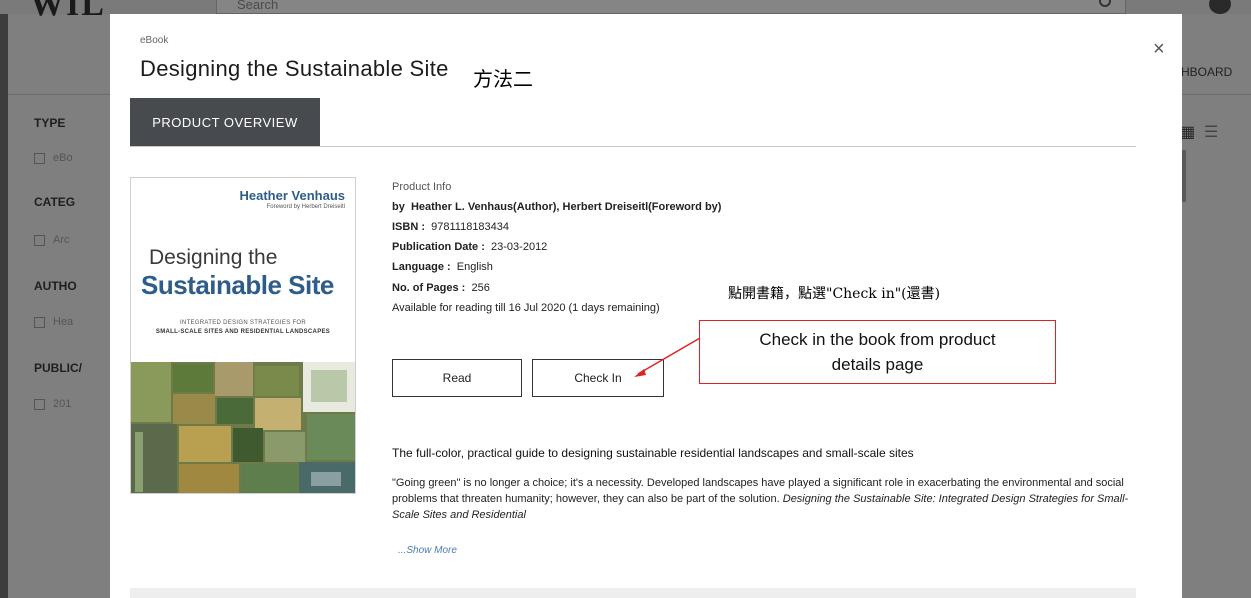  Describe the element at coordinates (1211, 132) in the screenshot. I see `list-view-icon: ☰` at that location.